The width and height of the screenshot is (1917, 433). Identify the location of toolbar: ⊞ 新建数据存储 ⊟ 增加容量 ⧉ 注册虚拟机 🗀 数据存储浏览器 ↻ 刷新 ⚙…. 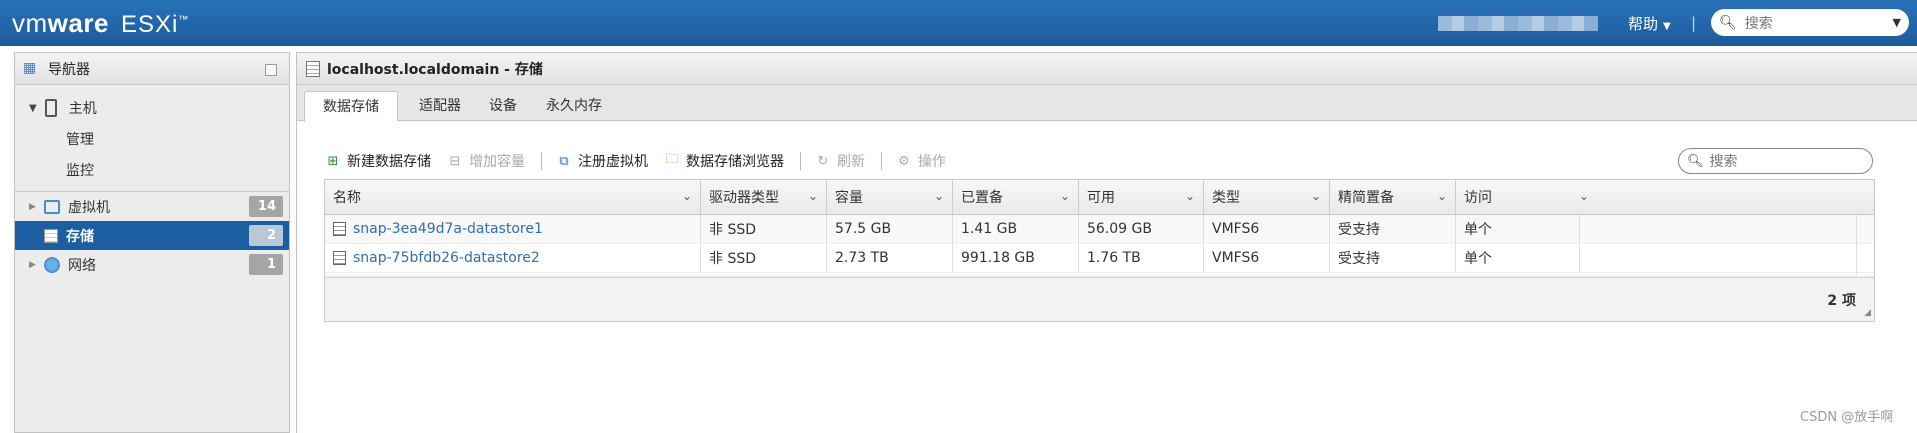
(643, 161).